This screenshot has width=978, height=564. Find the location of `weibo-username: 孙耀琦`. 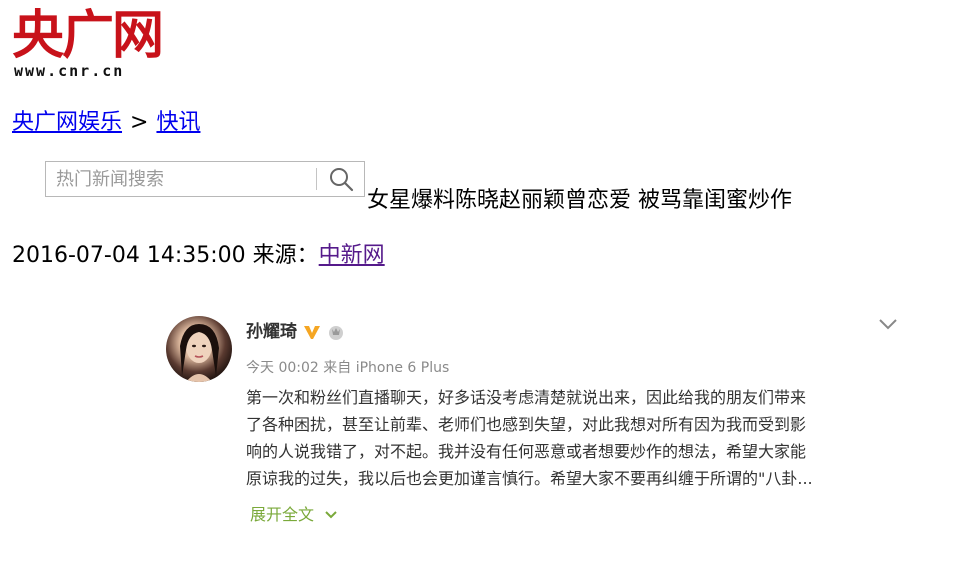

weibo-username: 孙耀琦 is located at coordinates (271, 332).